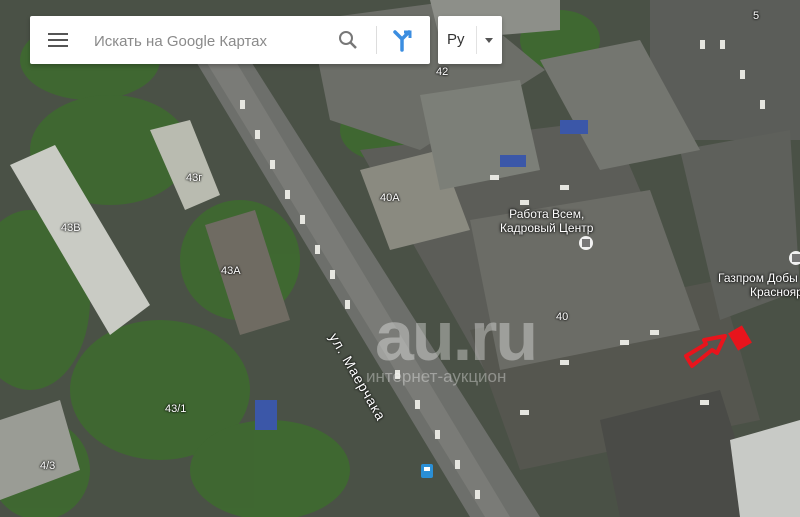 This screenshot has height=517, width=800. Describe the element at coordinates (402, 40) in the screenshot. I see `directions-icon` at that location.